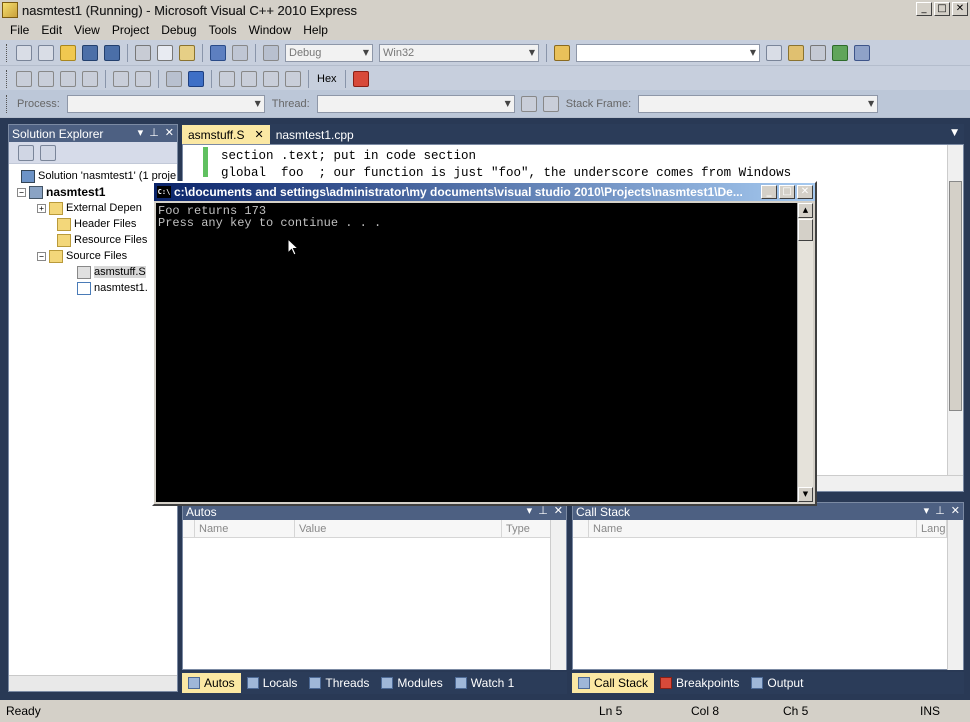 This screenshot has height=722, width=970. I want to click on menu-debug: Debug, so click(178, 30).